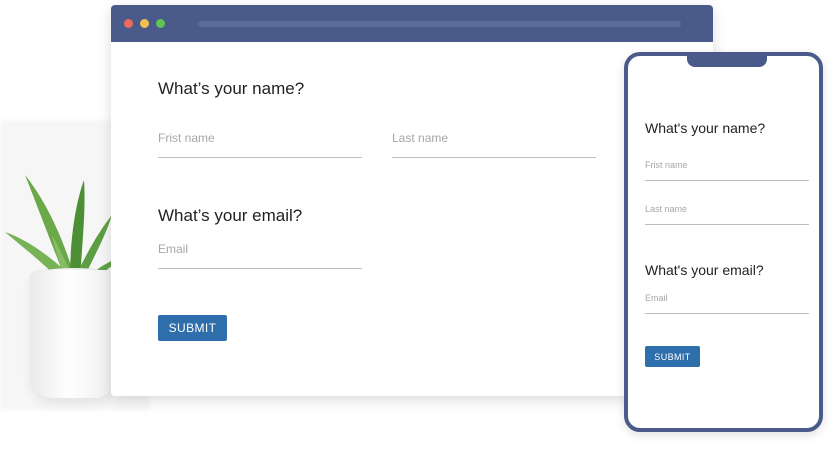 The image size is (834, 449). What do you see at coordinates (260, 140) in the screenshot?
I see `first-name-field: Frist name` at bounding box center [260, 140].